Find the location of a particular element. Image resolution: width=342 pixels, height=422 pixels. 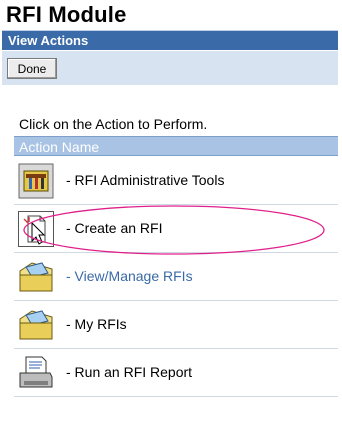

action-label: - My RFIs is located at coordinates (96, 324).